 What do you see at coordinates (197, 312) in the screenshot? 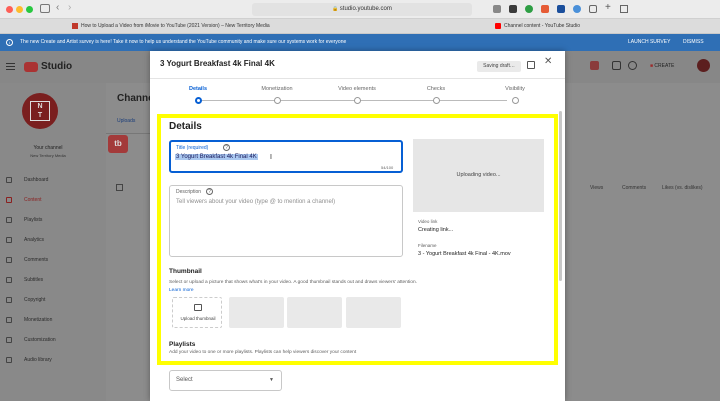
I see `upload-thumbnail-button: Upload thumbnail` at bounding box center [197, 312].